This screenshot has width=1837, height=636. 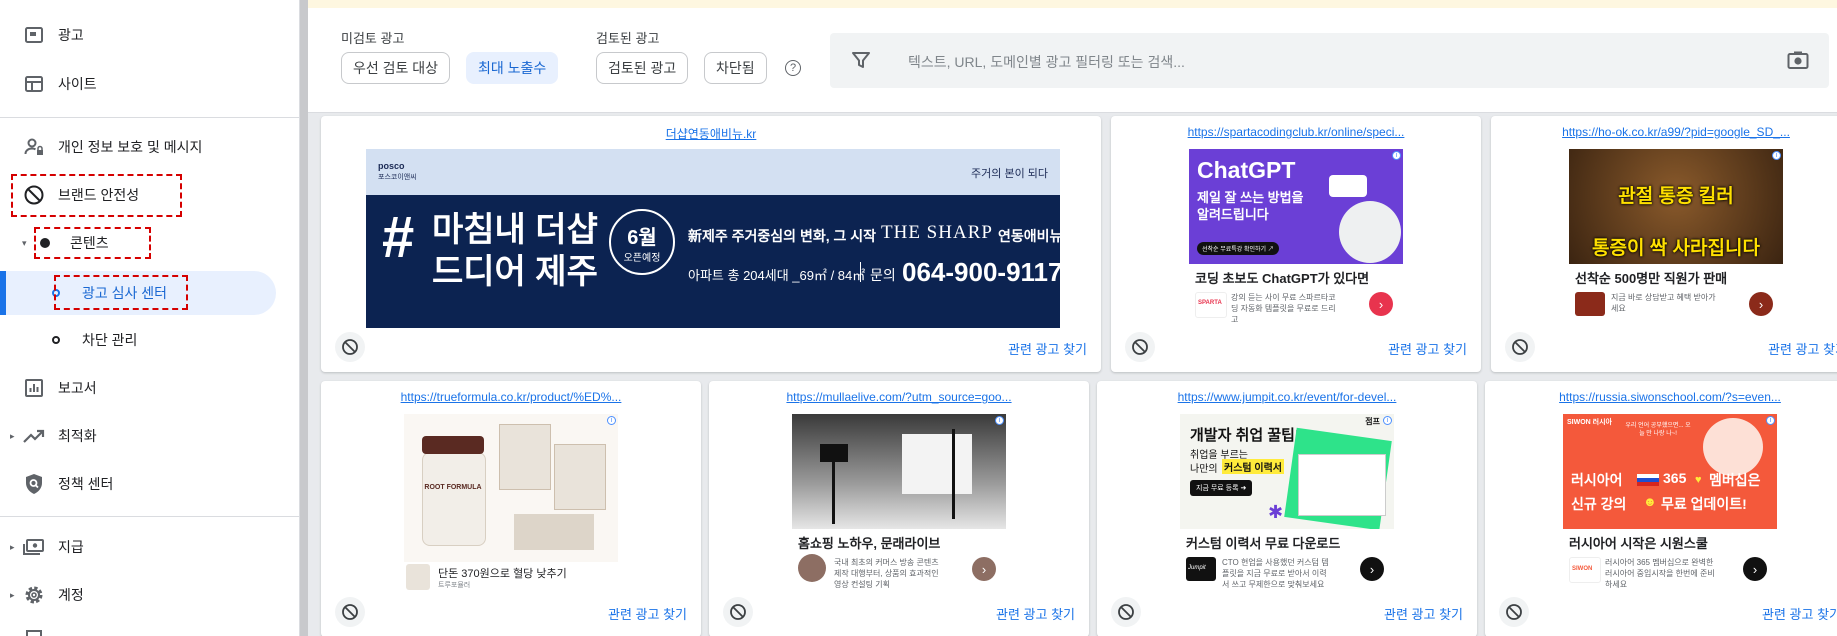 I want to click on priority-review-chip: 우선 검토 대상, so click(x=396, y=68).